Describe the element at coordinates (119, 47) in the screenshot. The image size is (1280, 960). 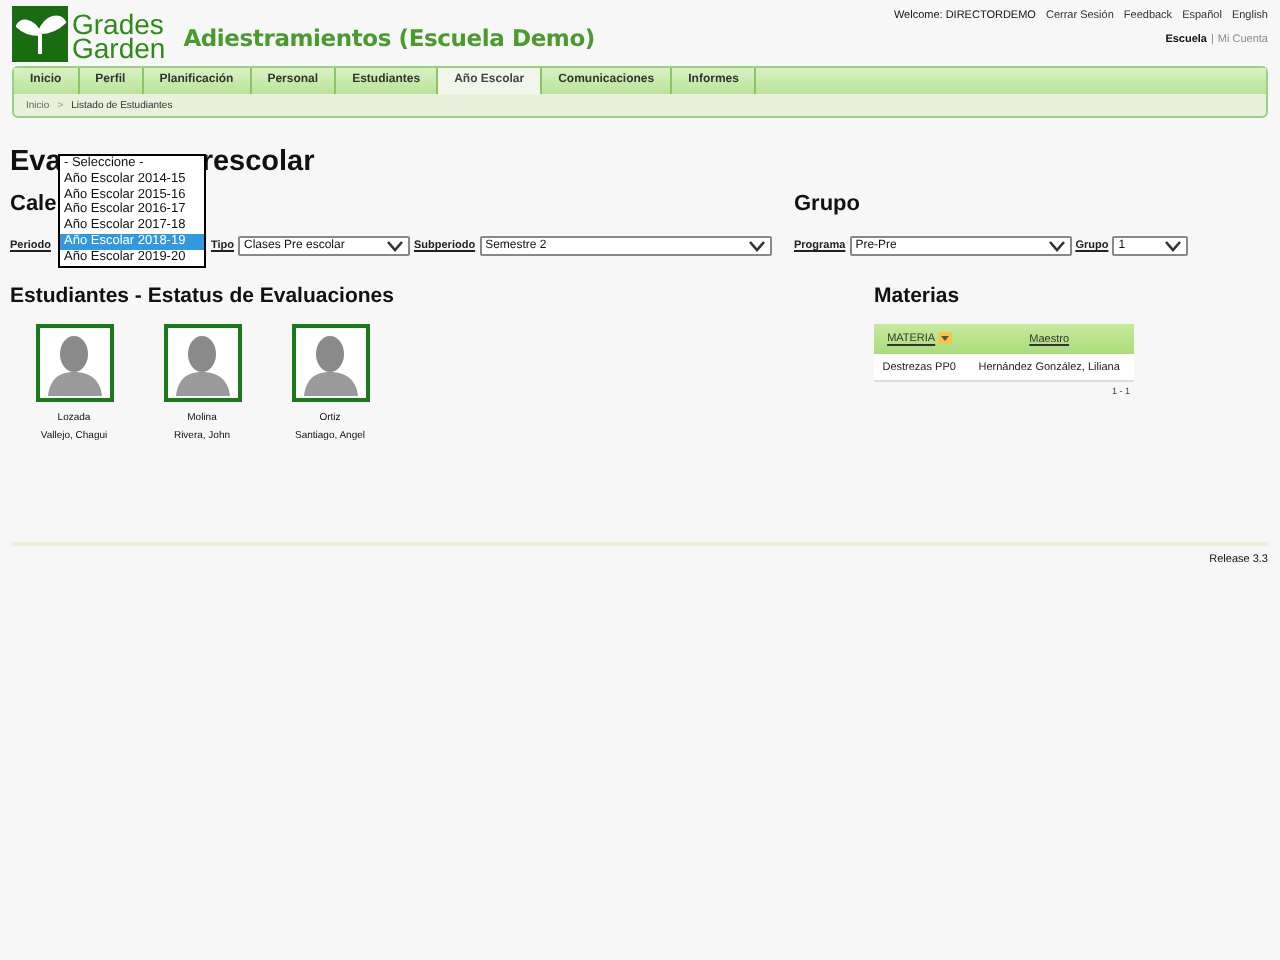
I see `logo-text: Garden` at that location.